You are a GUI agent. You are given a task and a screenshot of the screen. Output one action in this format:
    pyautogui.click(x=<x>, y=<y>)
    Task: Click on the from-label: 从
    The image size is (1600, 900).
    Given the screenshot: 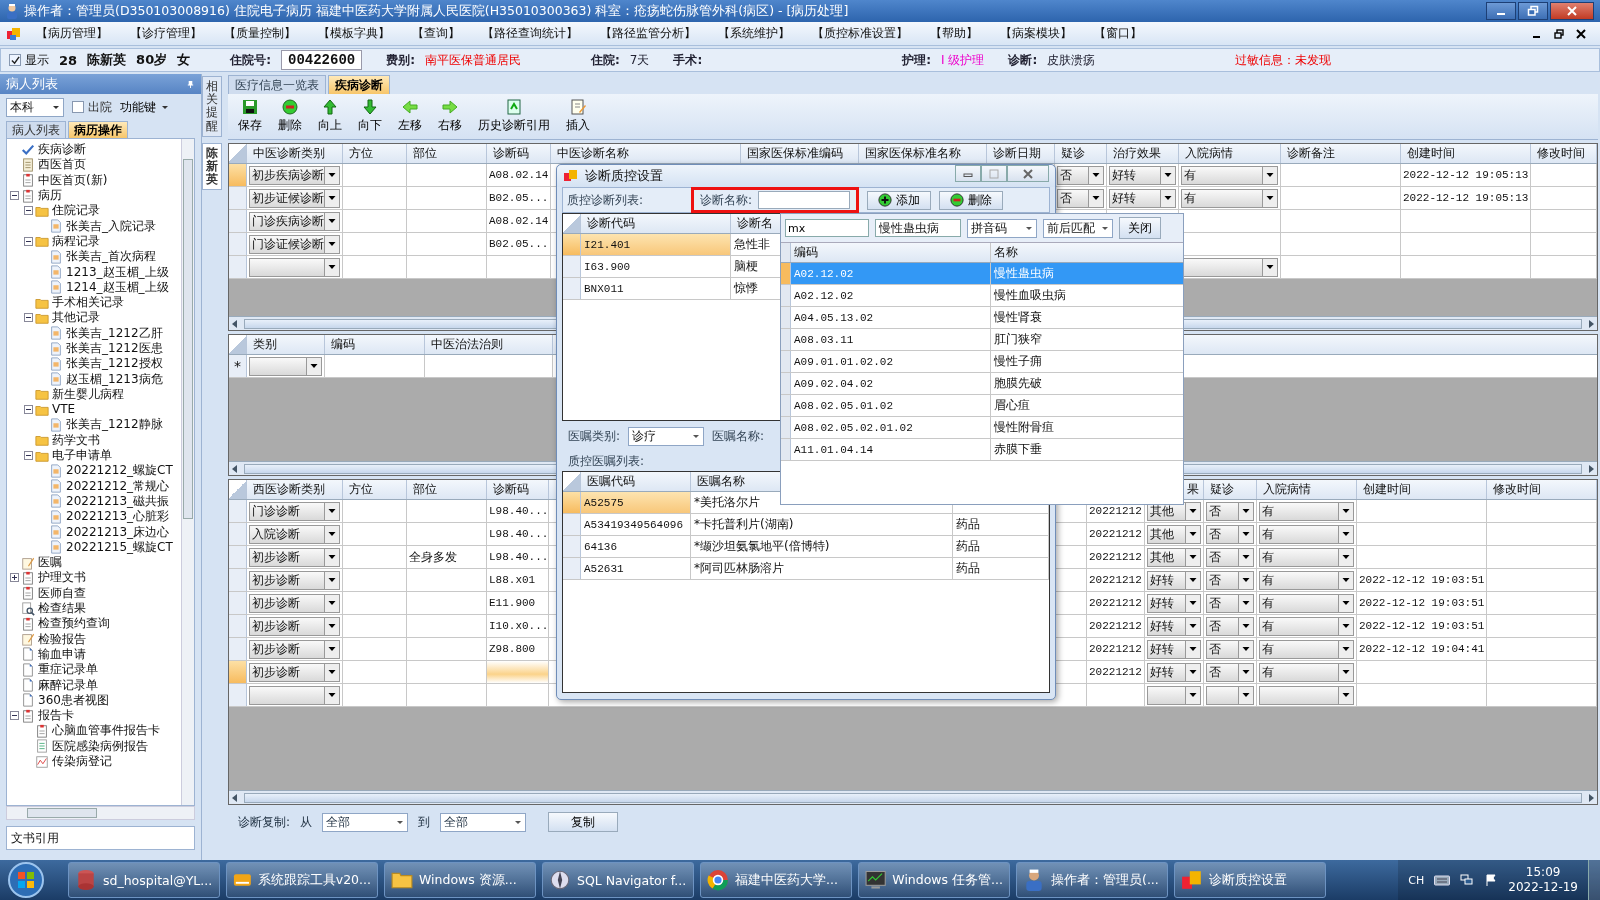 What is the action you would take?
    pyautogui.click(x=306, y=822)
    